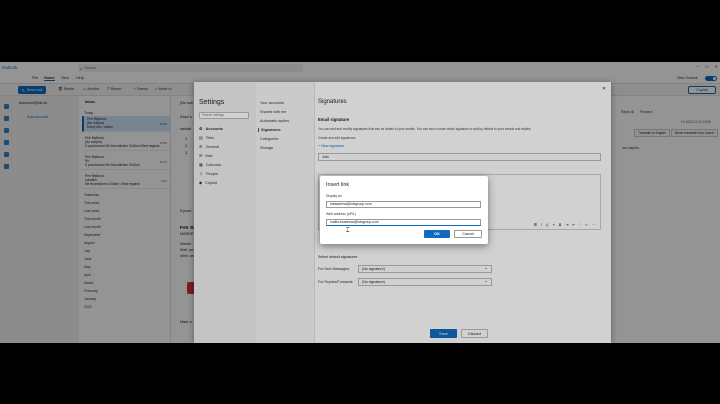 This screenshot has width=720, height=404. I want to click on for-replies-select: (No signature), so click(425, 282).